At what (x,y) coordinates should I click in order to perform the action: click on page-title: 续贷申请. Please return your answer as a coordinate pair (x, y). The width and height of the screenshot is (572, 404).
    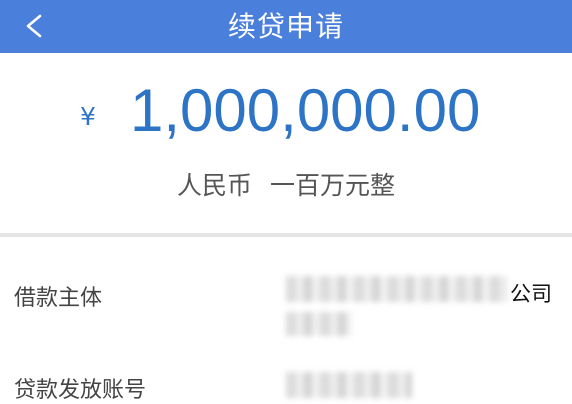
    Looking at the image, I should click on (285, 26).